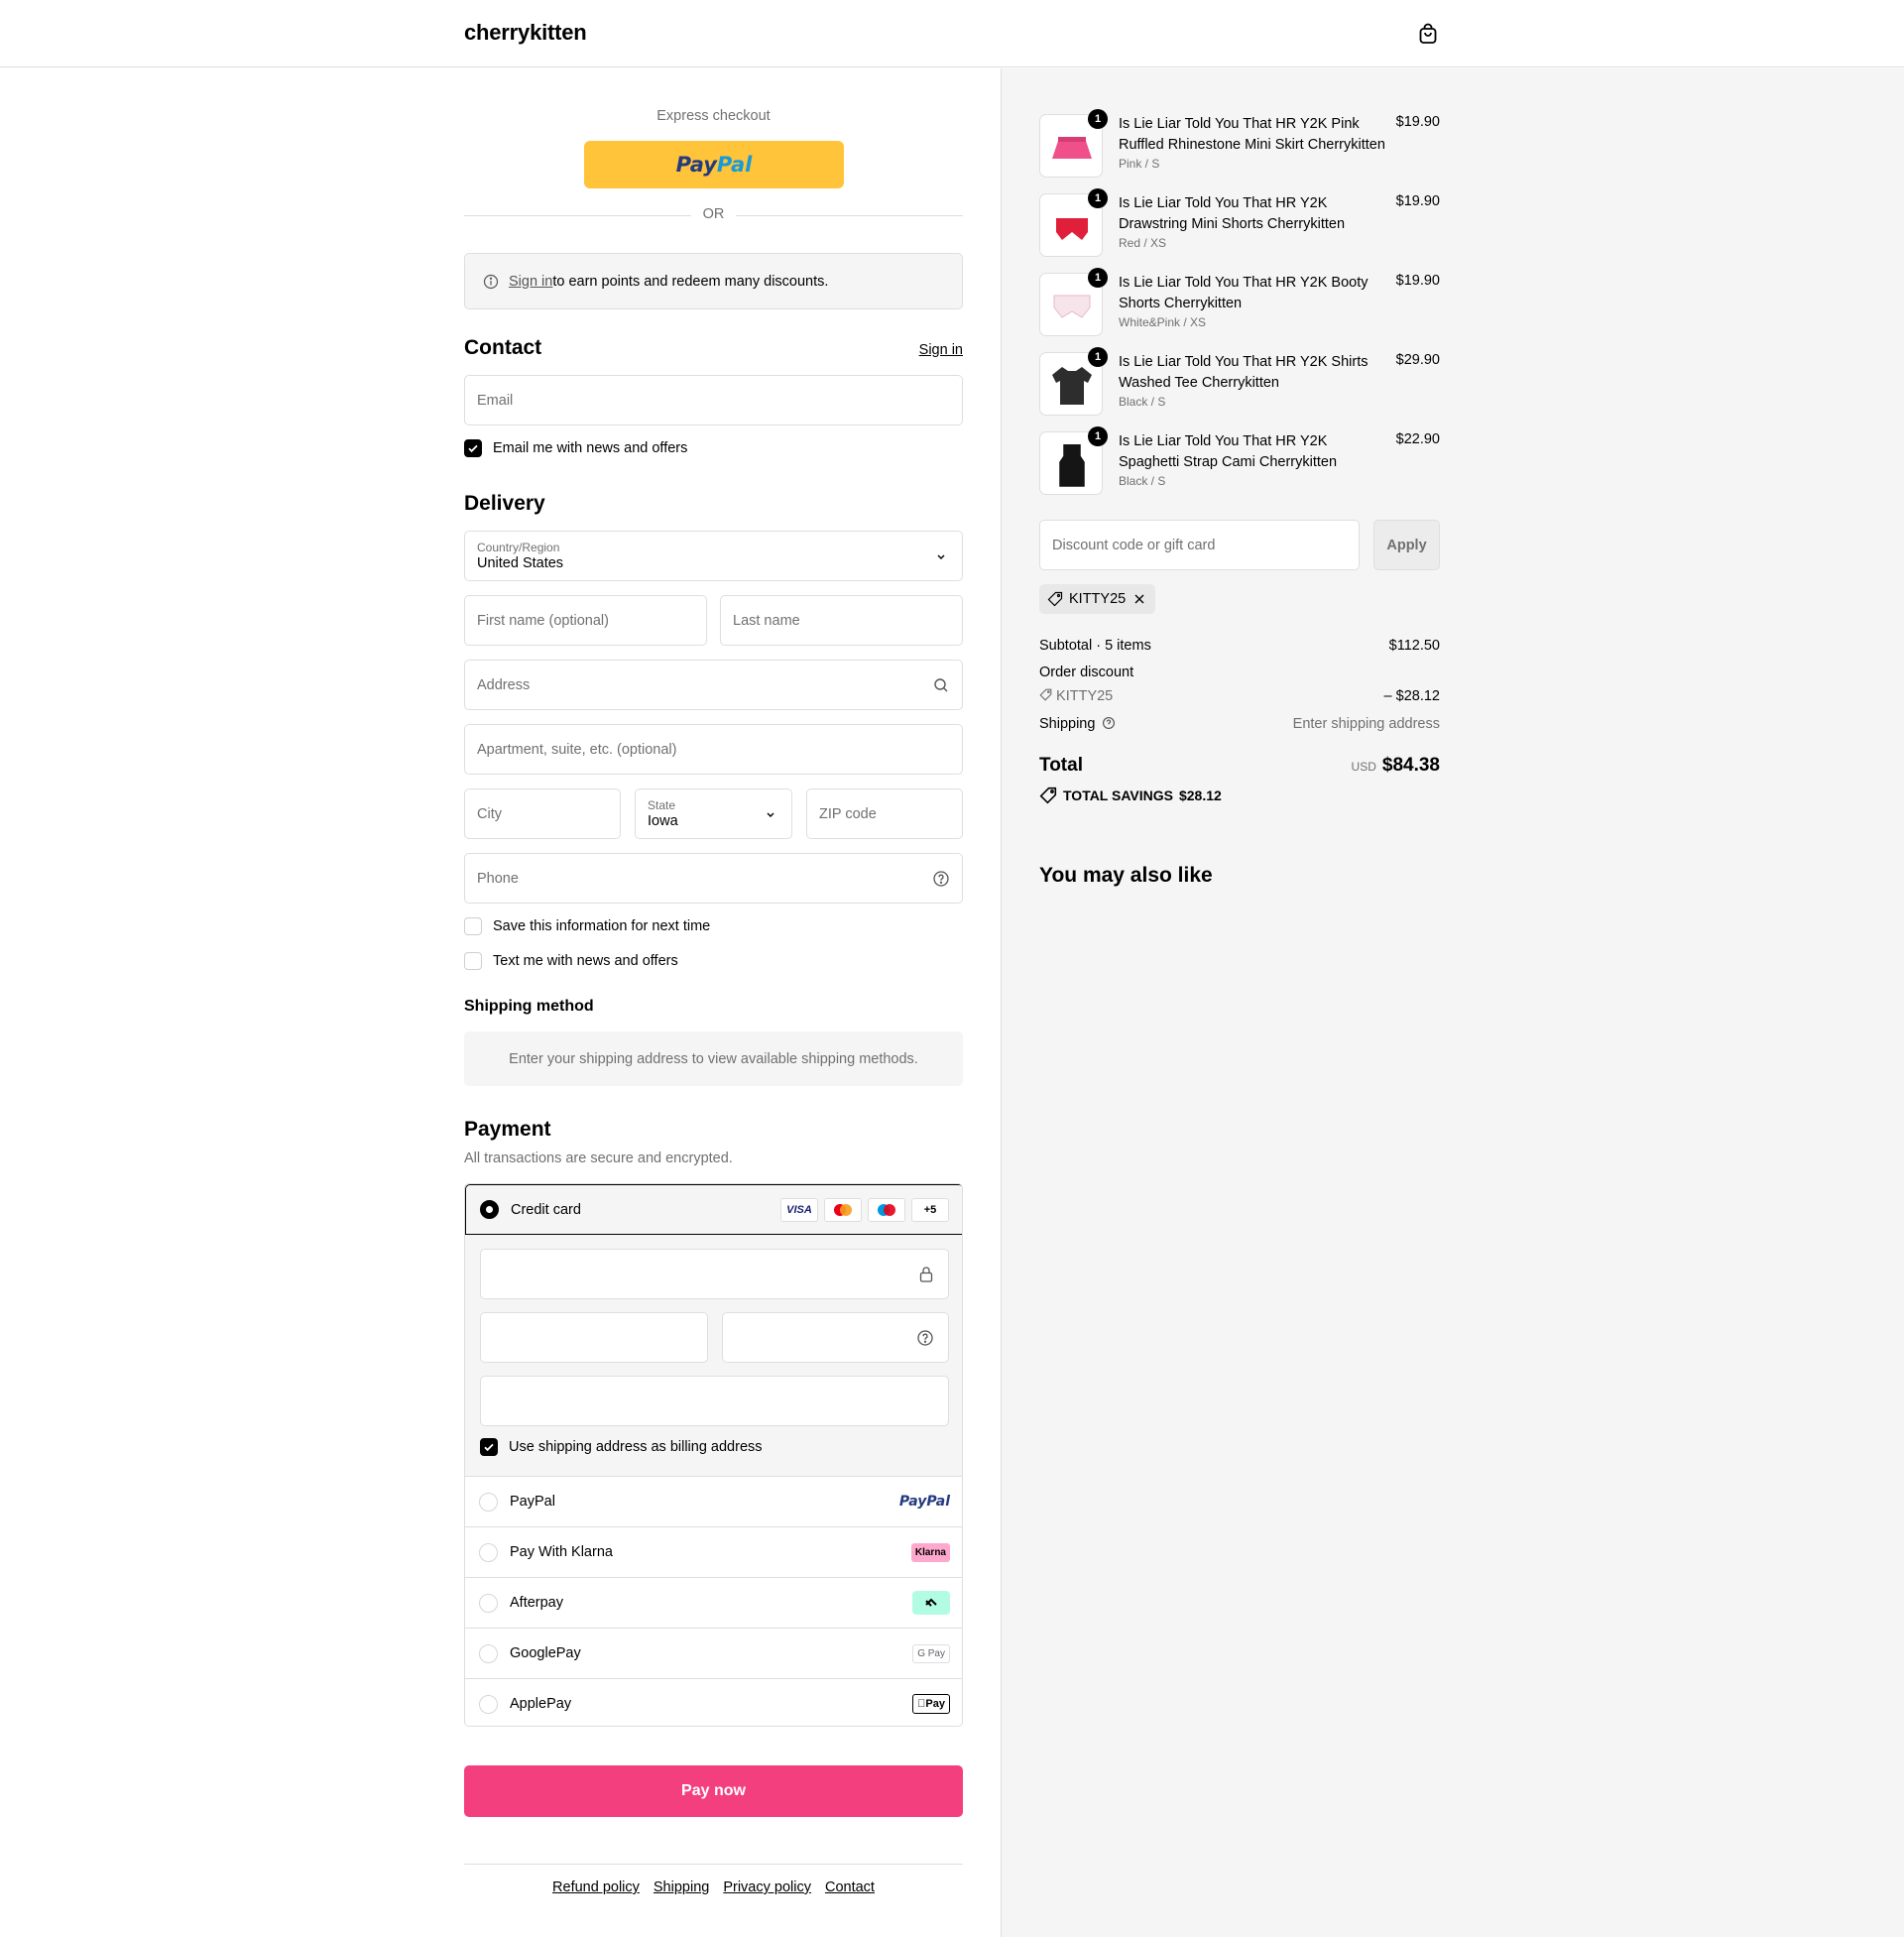  I want to click on privacy-policy-link: Privacy policy, so click(767, 1887).